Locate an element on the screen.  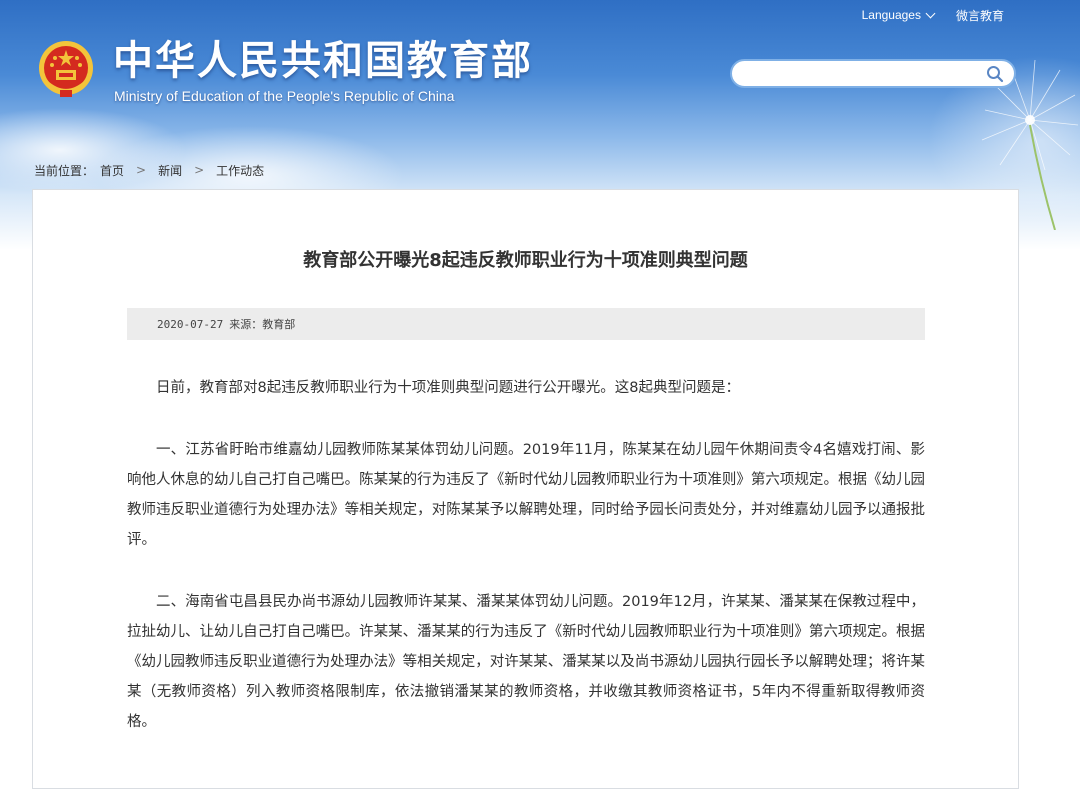
breadcrumb: 当前位置： 首页 > 新闻 > 工作动态 is located at coordinates (149, 170).